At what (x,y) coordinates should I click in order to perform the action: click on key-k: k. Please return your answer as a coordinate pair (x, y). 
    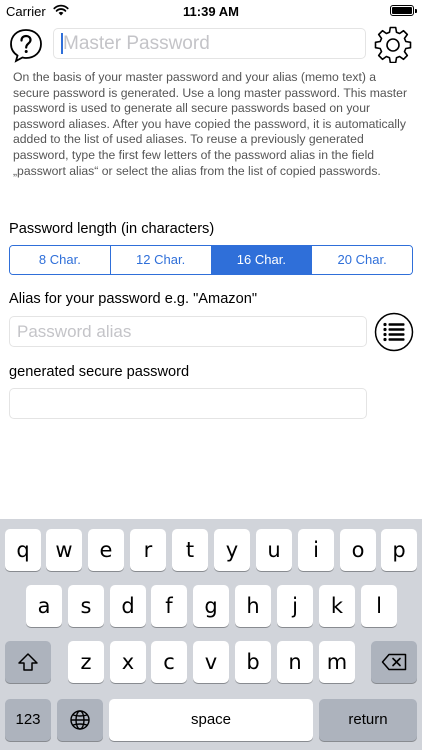
    Looking at the image, I should click on (337, 606).